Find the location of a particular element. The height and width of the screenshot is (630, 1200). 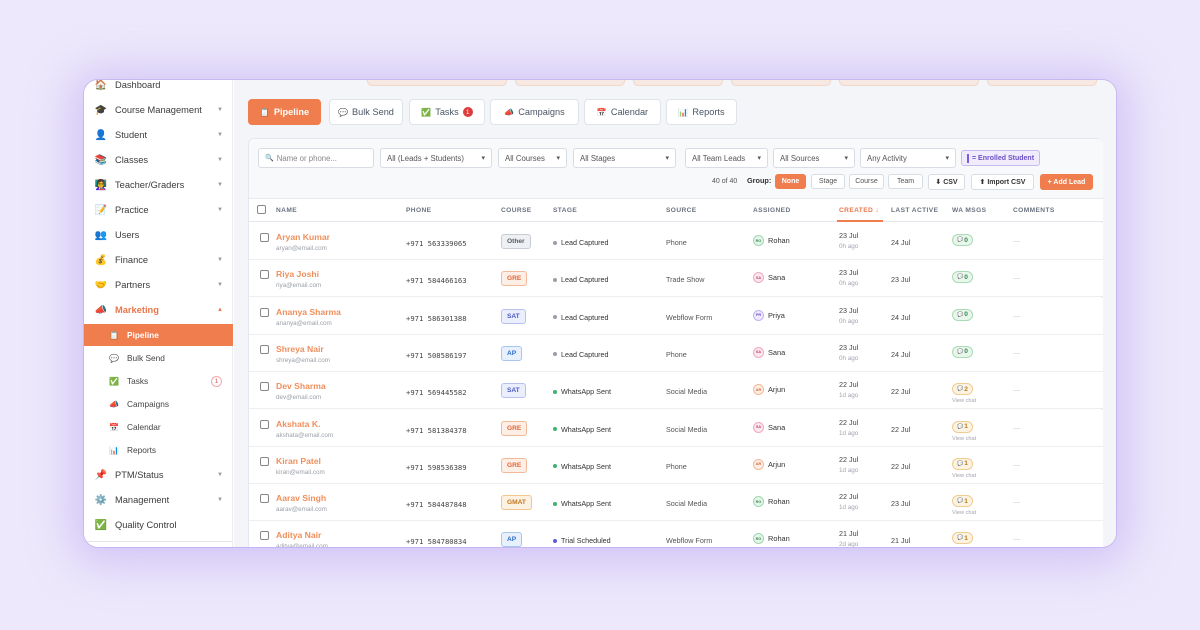

lead-name-link: Shreya Nair is located at coordinates (300, 349).